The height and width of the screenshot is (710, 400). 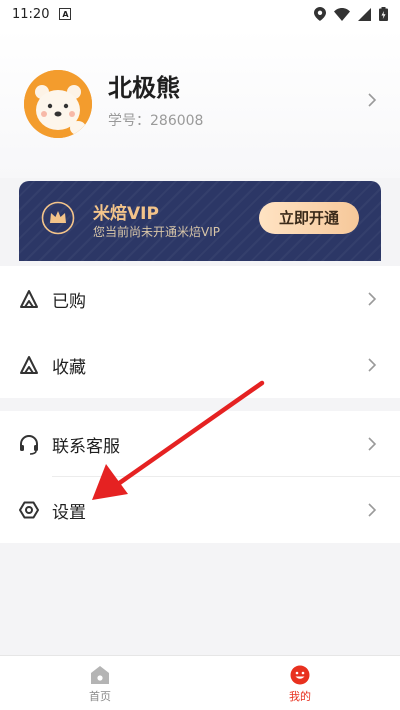 I want to click on bottom-tab-bar: 首页 我的, so click(x=200, y=682).